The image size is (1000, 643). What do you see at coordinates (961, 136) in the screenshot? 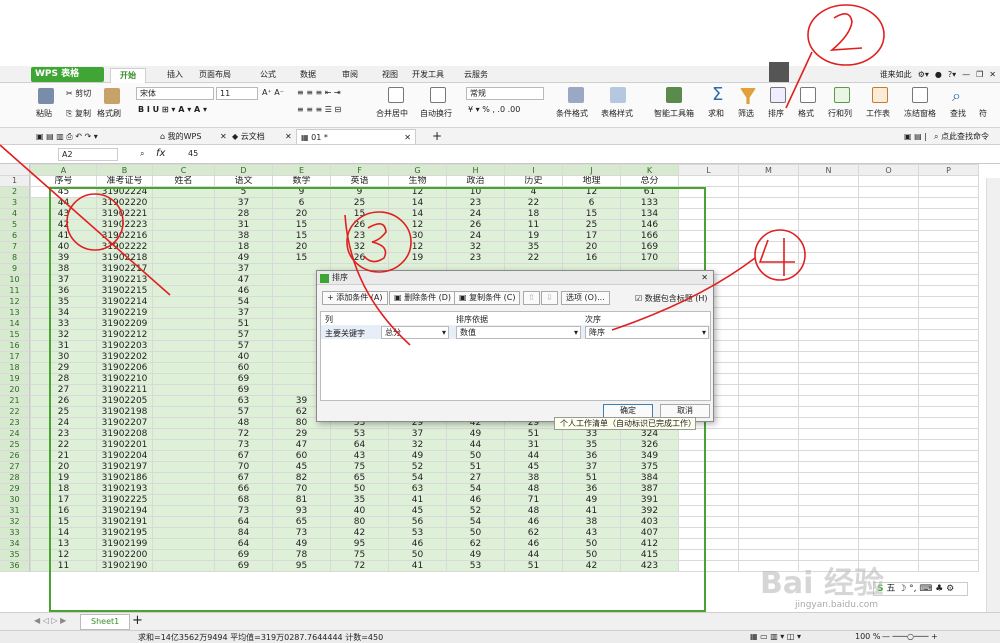
I see `command-search: ⌕ 点此查找命令` at bounding box center [961, 136].